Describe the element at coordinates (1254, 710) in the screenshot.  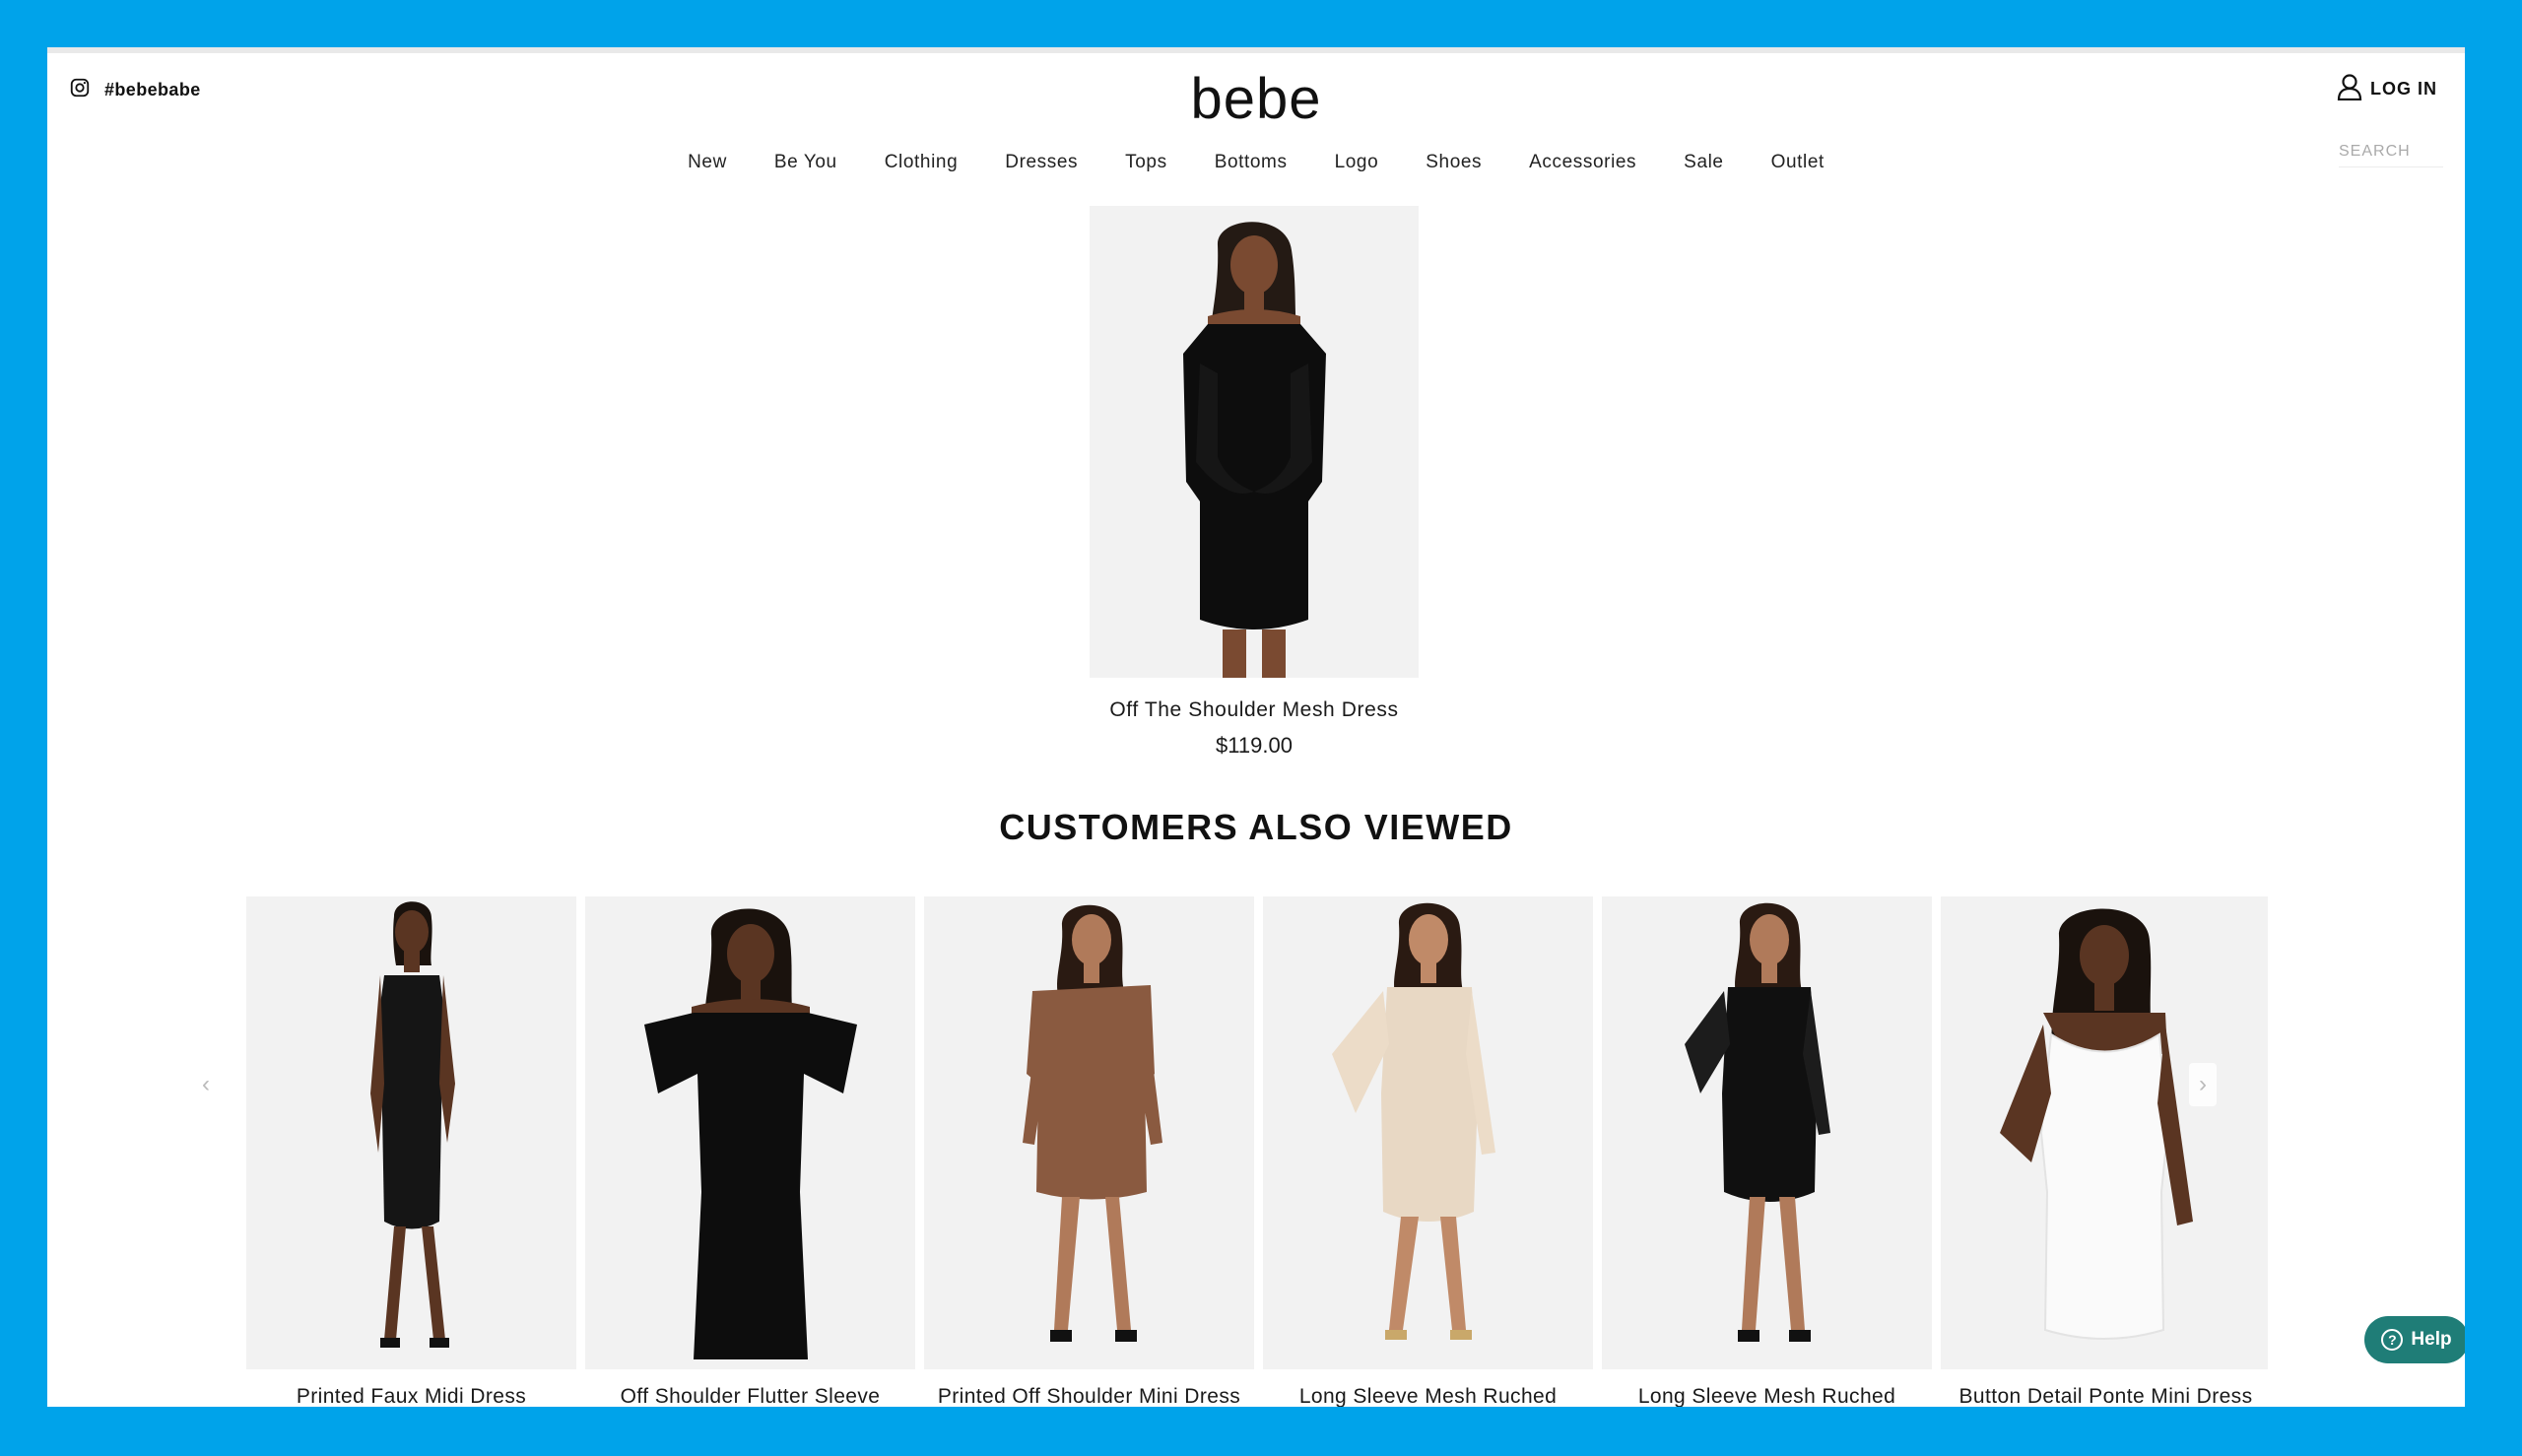
I see `featured-product-name: Off The Shoulder Mesh Dress` at that location.